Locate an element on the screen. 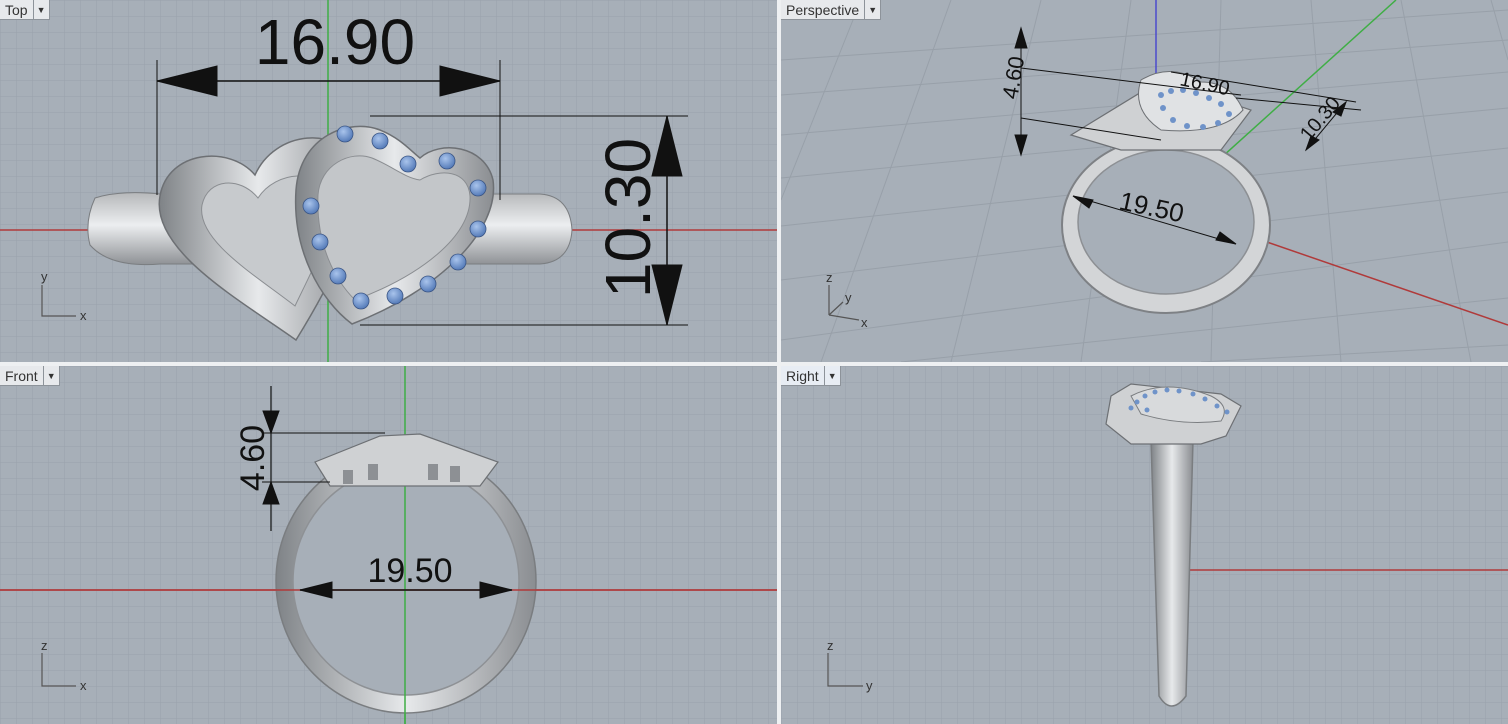  viewport-title: Perspective is located at coordinates (823, 10).